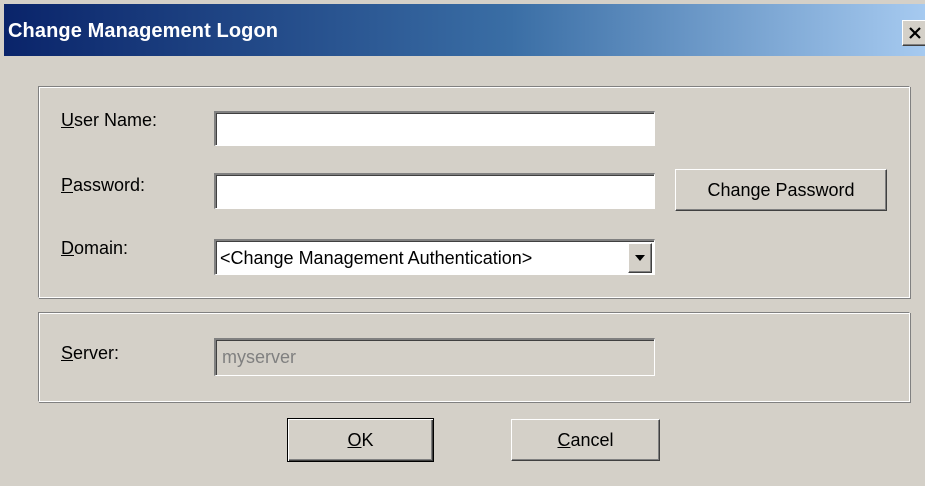 This screenshot has height=486, width=925. What do you see at coordinates (90, 353) in the screenshot?
I see `server-label: Server:` at bounding box center [90, 353].